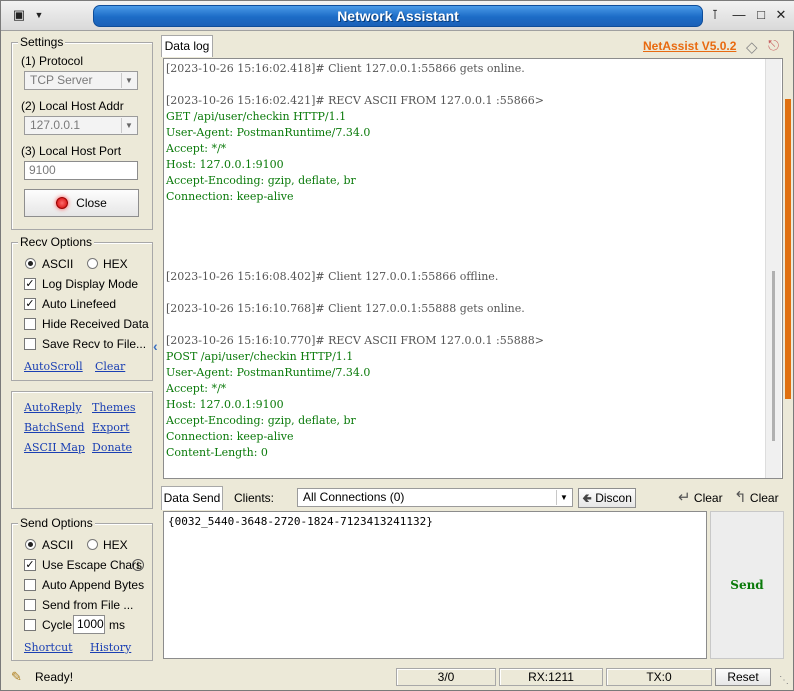 Image resolution: width=794 pixels, height=691 pixels. Describe the element at coordinates (192, 498) in the screenshot. I see `tab-data-send: Data Send` at that location.